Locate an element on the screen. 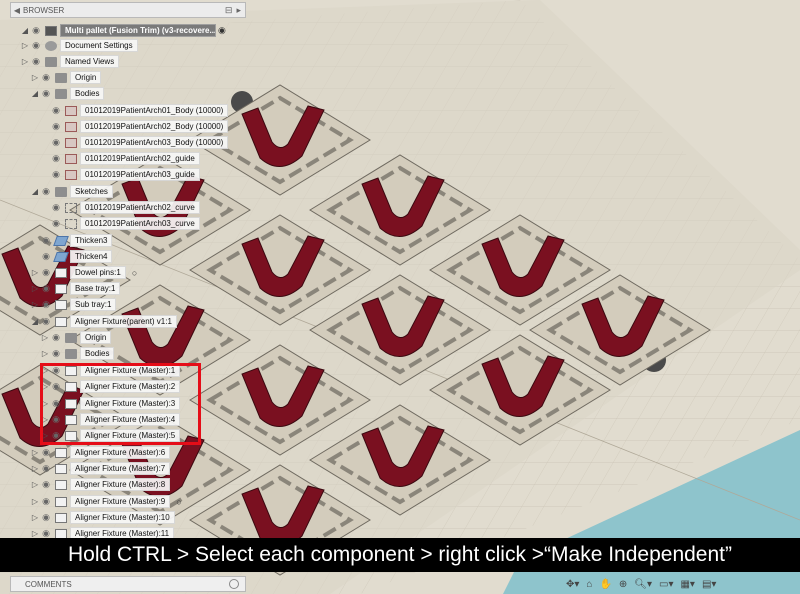 The image size is (800, 594). tree-row-label: Bodies is located at coordinates (87, 93).